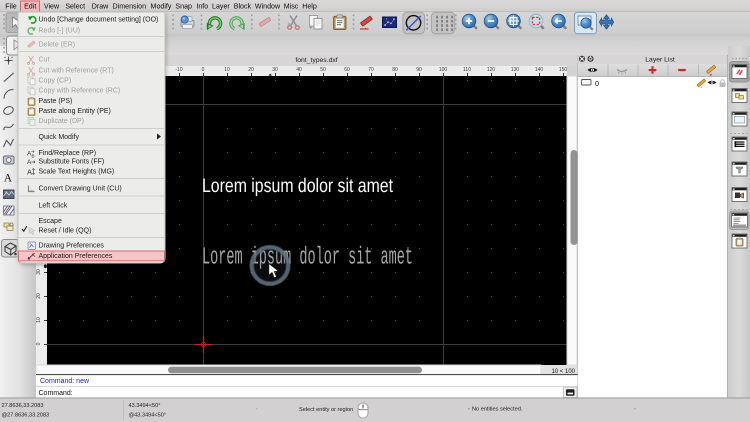 This screenshot has width=750, height=422. Describe the element at coordinates (497, 410) in the screenshot. I see `svg-text: No entities selected.` at that location.